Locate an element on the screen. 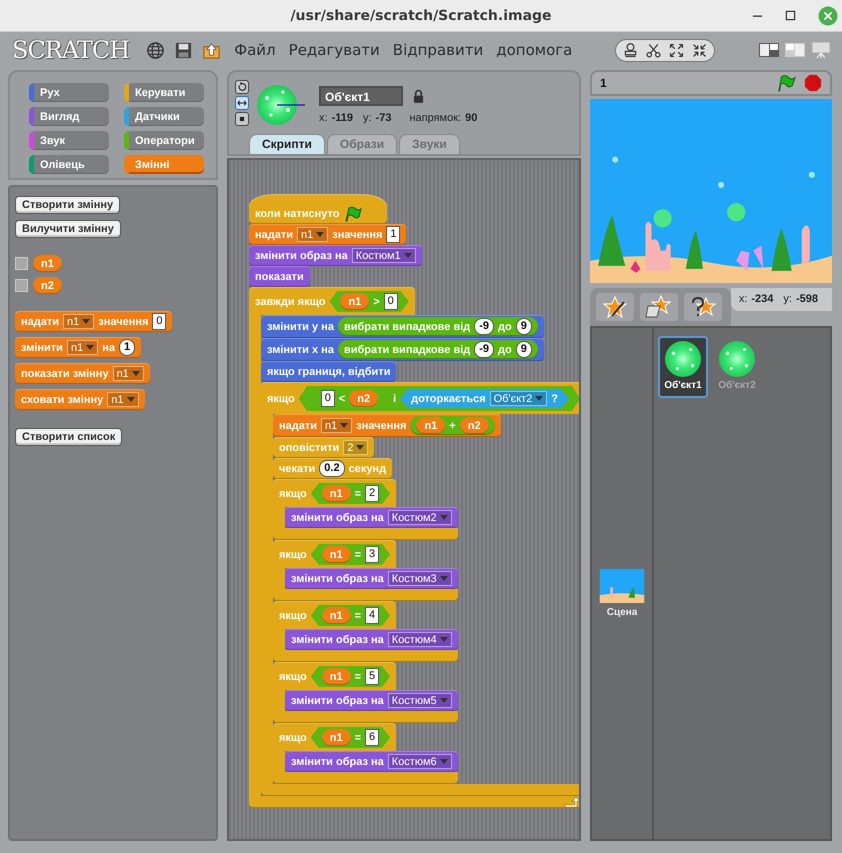 The image size is (842, 853). c-block-top: якщо n1 = 5 is located at coordinates (334, 676).